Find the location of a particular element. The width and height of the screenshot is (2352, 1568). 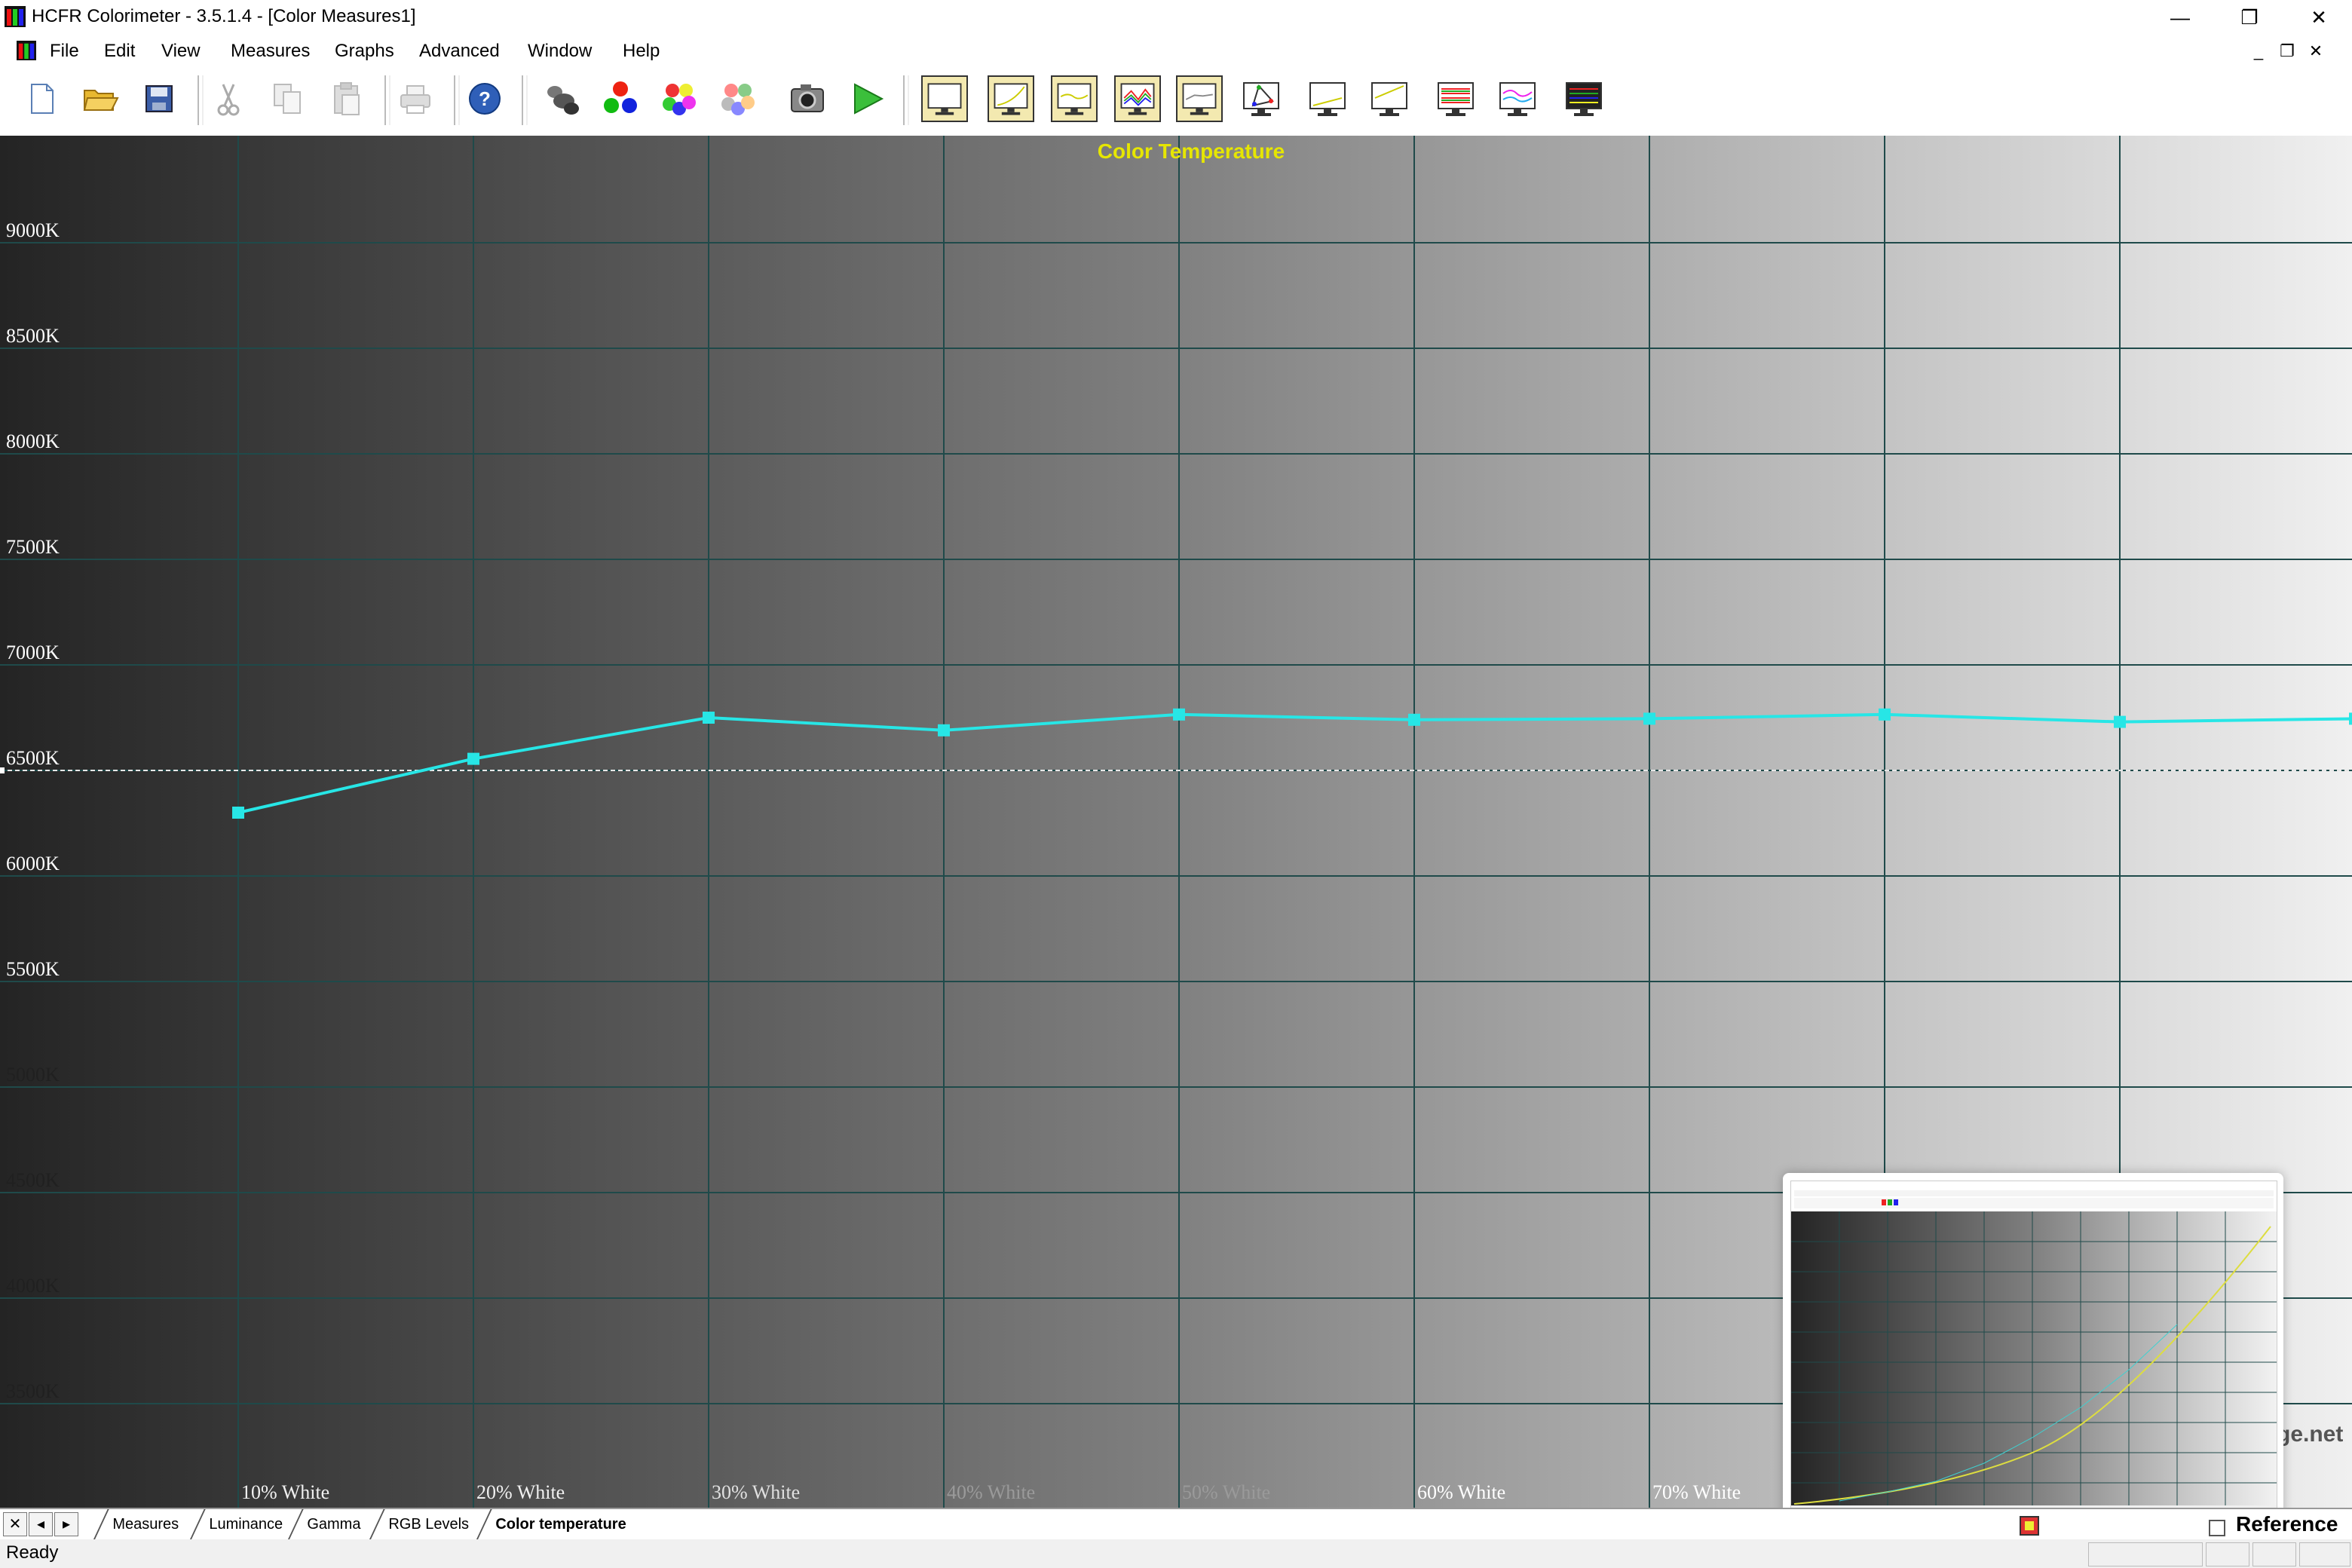

menu-measures: Measures is located at coordinates (270, 51).